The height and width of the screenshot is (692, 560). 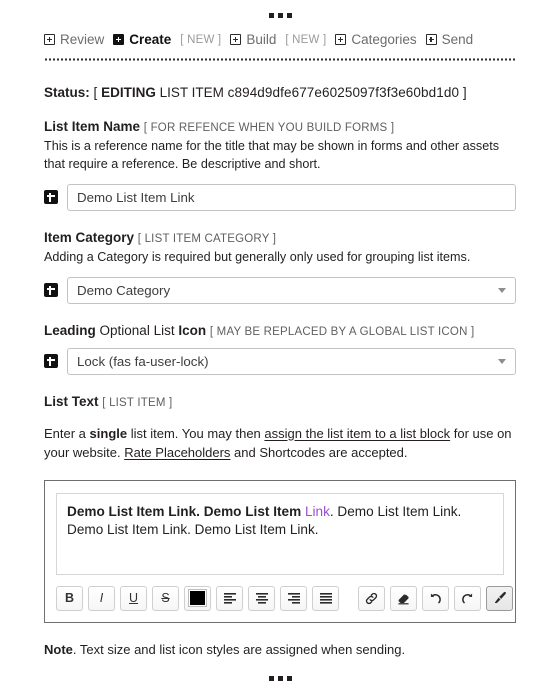 I want to click on align-left-icon, so click(x=229, y=598).